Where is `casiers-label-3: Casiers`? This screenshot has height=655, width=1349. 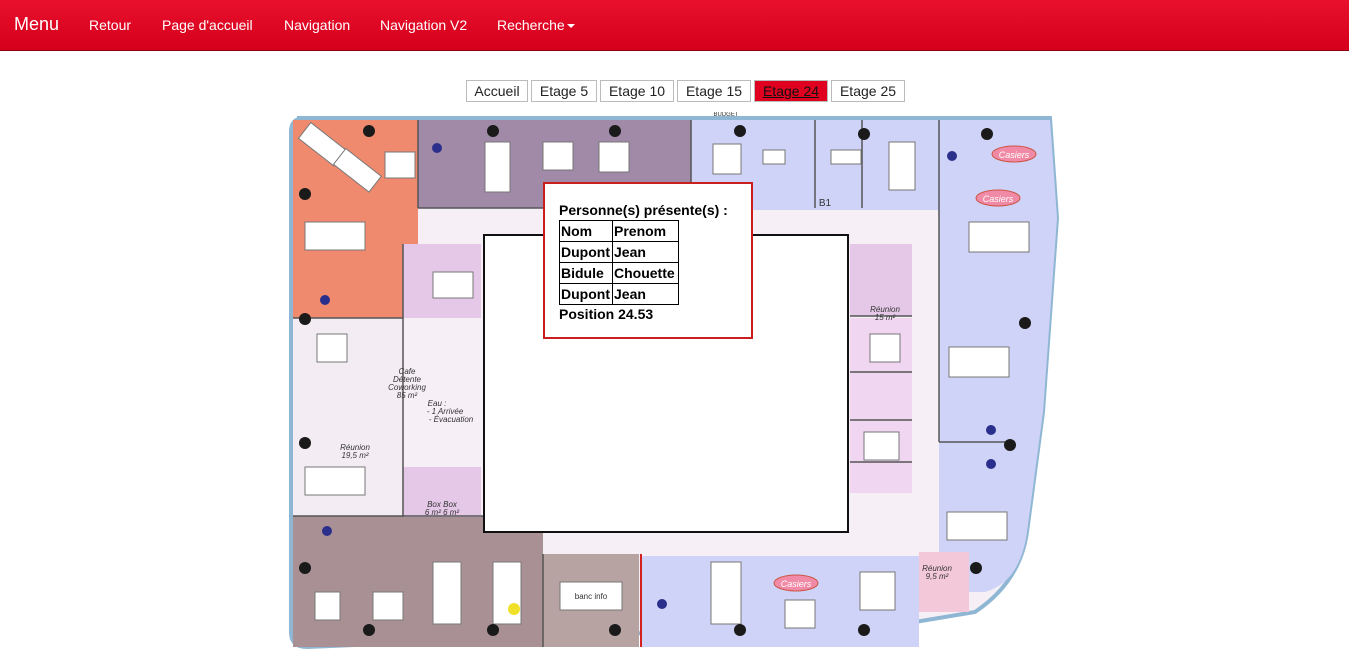 casiers-label-3: Casiers is located at coordinates (796, 584).